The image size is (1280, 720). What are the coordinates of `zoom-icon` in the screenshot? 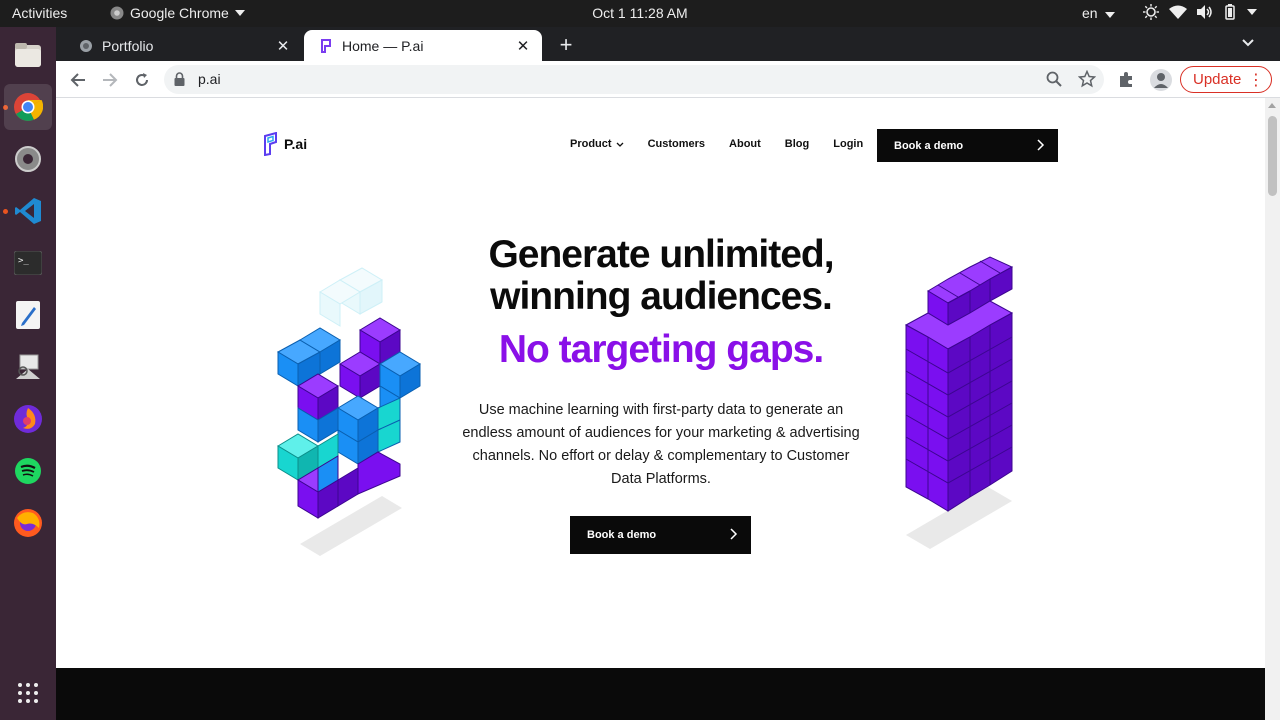 It's located at (1054, 79).